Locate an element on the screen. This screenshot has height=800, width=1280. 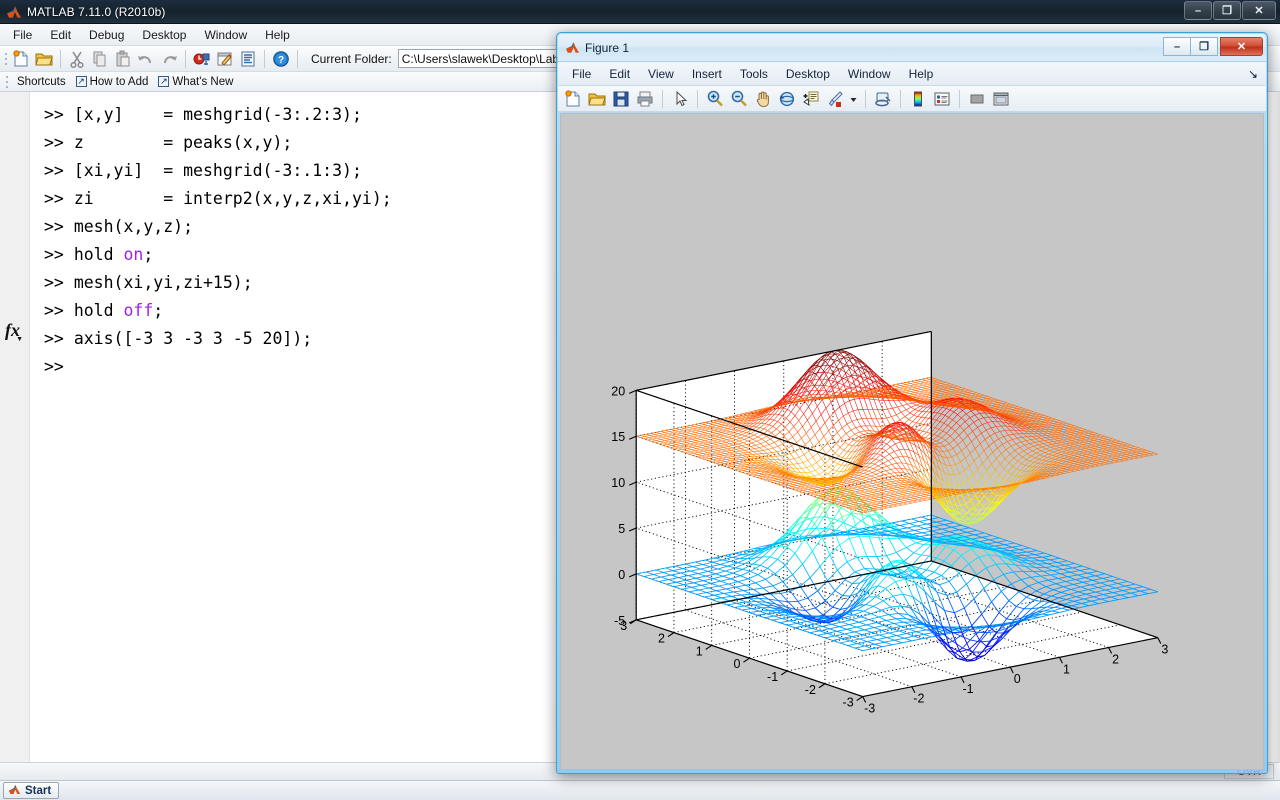
matlab-start-button: Start is located at coordinates (31, 790).